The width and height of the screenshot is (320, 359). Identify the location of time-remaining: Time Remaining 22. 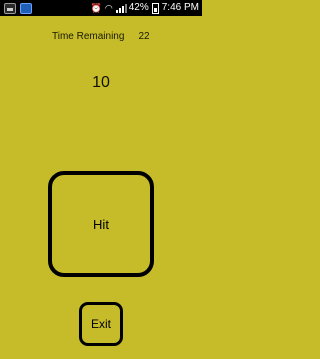
(101, 36).